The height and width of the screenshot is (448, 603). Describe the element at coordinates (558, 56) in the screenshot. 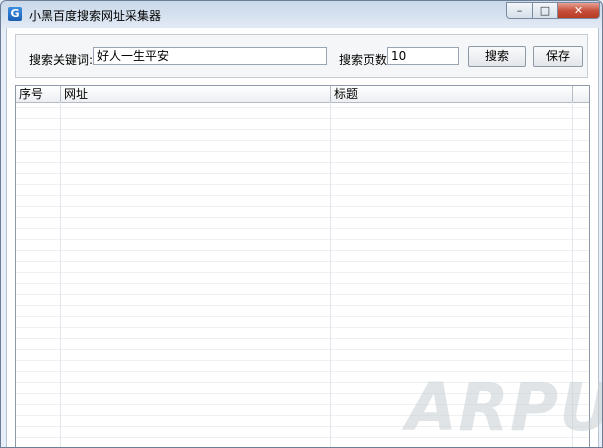

I see `save-button: 保存` at that location.